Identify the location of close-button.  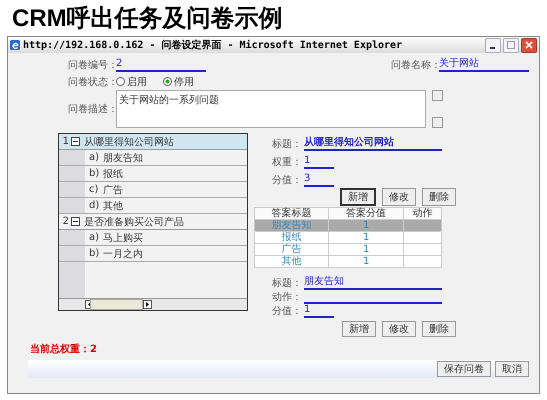
(529, 45).